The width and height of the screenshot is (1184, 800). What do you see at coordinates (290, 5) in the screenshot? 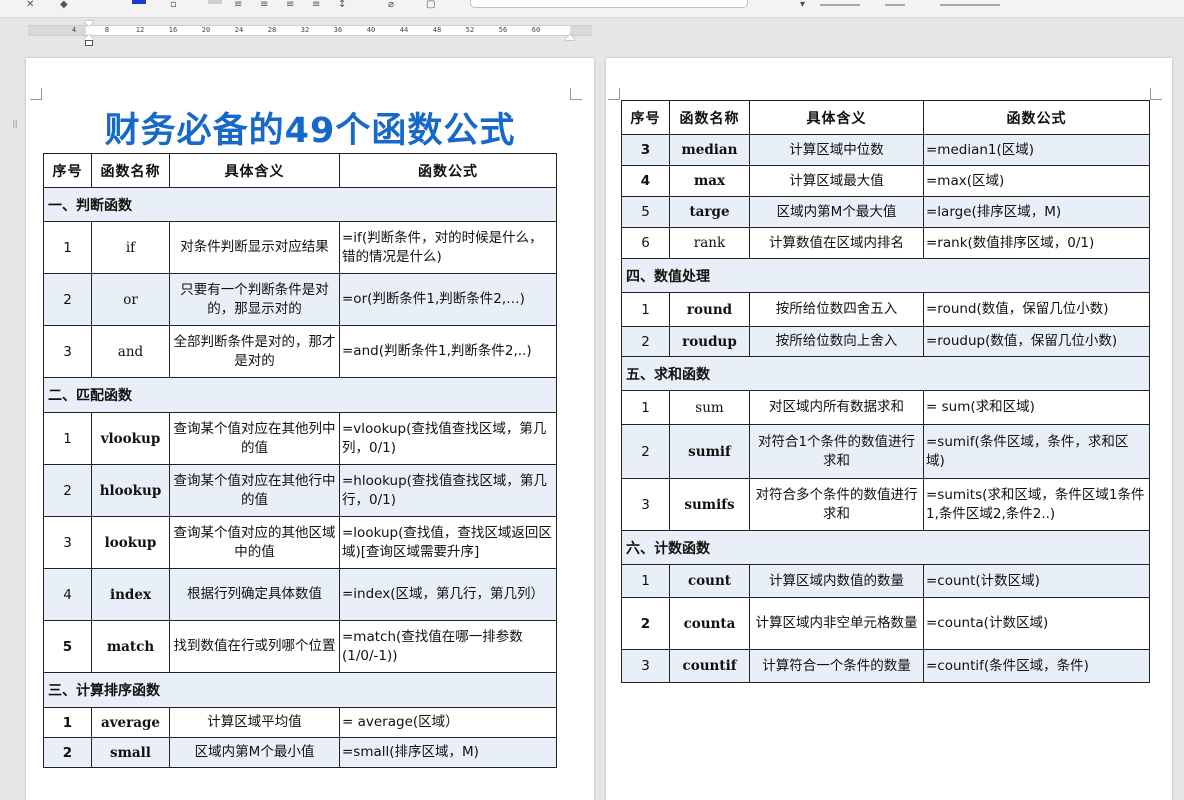
I see `justify-icon: ≡` at bounding box center [290, 5].